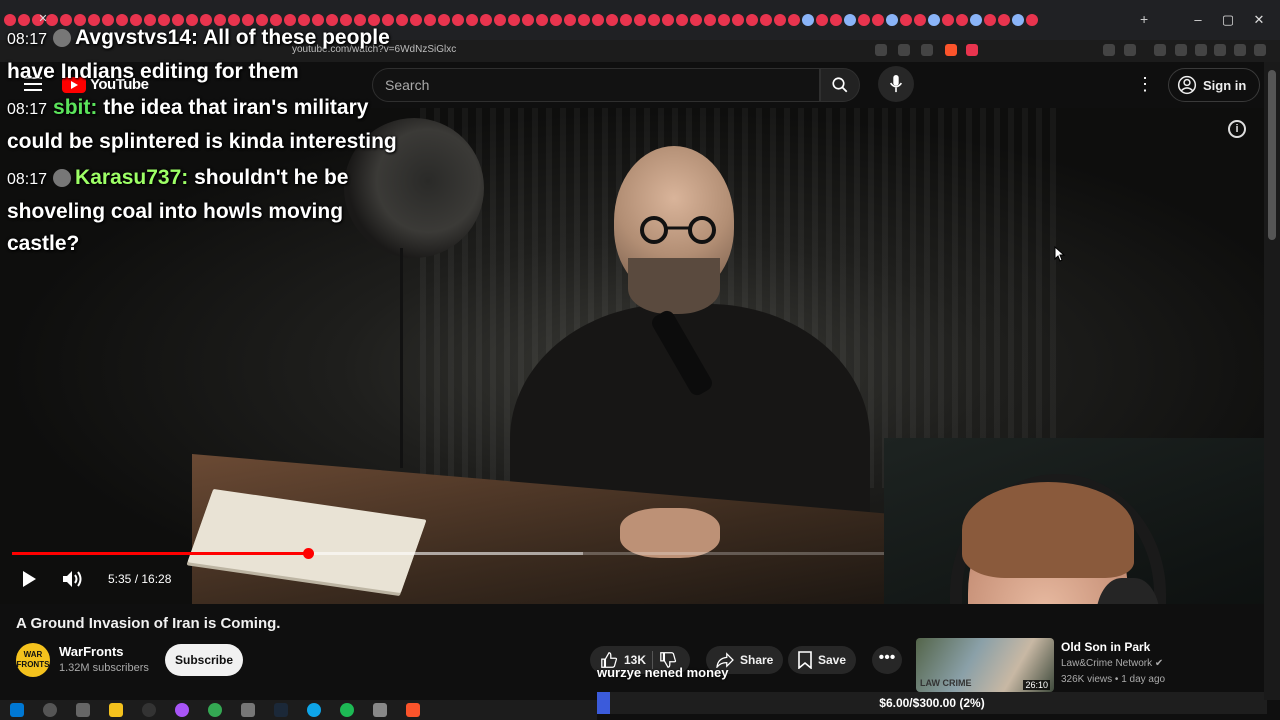 Image resolution: width=1280 pixels, height=720 pixels. What do you see at coordinates (413, 710) in the screenshot?
I see `brave-icon` at bounding box center [413, 710].